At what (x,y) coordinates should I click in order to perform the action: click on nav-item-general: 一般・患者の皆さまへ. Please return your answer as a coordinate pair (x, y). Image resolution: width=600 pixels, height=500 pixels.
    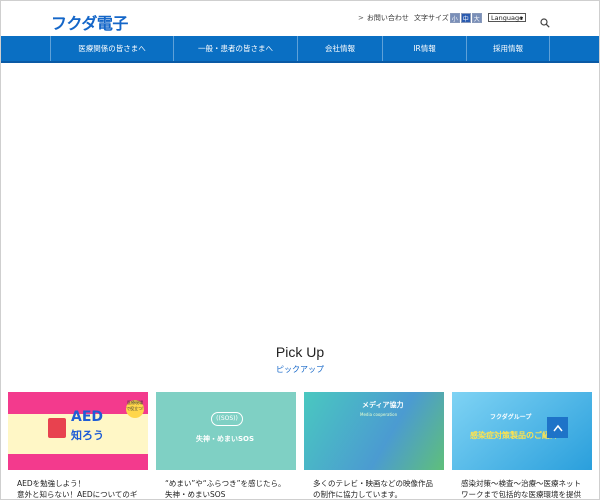
    Looking at the image, I should click on (235, 48).